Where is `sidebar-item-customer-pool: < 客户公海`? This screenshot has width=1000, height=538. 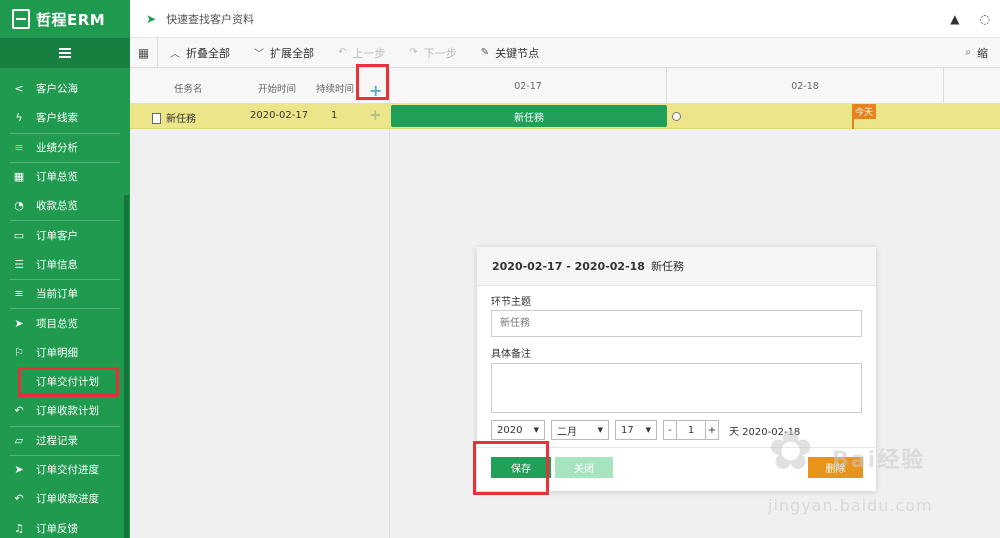 sidebar-item-customer-pool: < 客户公海 is located at coordinates (65, 88).